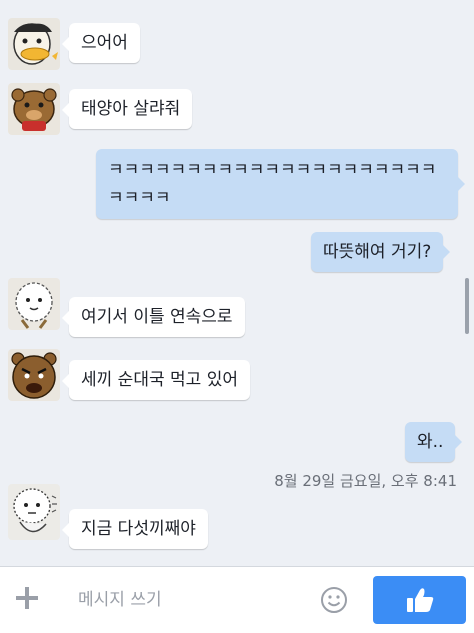  Describe the element at coordinates (34, 44) in the screenshot. I see `white-duck-sticker-avatar` at that location.